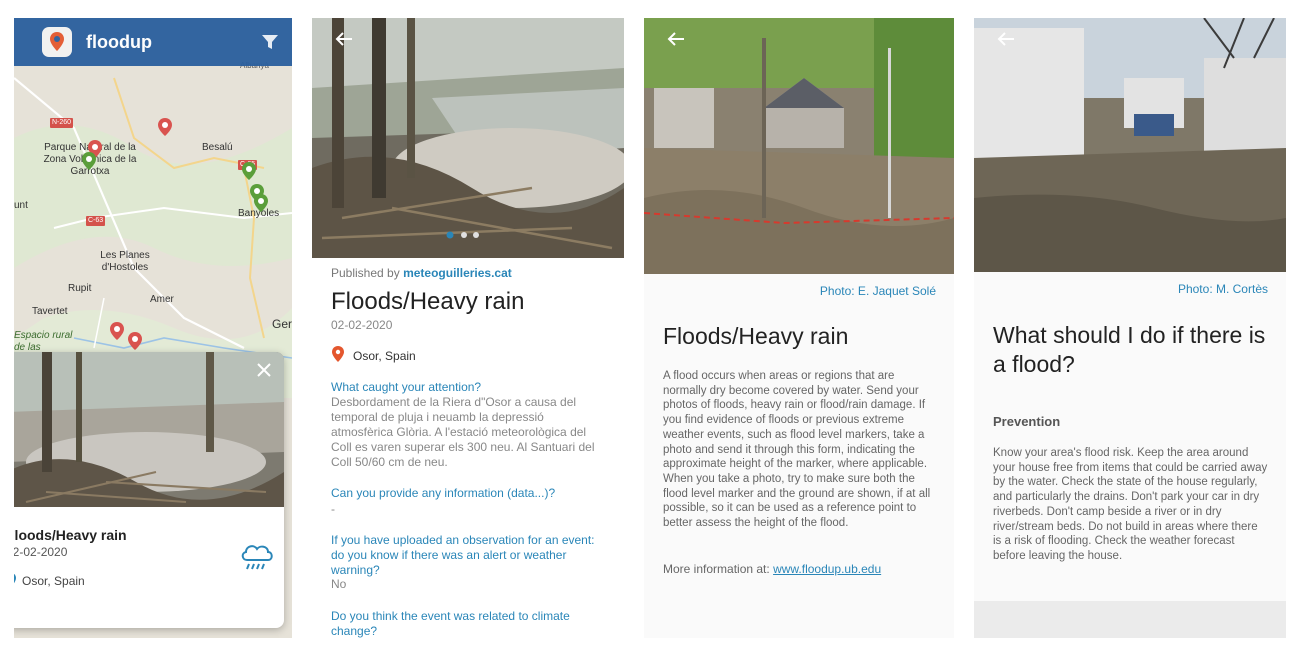  I want to click on answer-alert: No, so click(339, 584).